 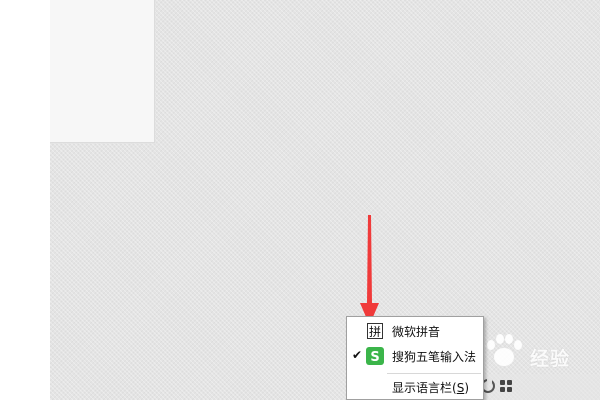 I want to click on pinyin-icon: 拼, so click(x=375, y=331).